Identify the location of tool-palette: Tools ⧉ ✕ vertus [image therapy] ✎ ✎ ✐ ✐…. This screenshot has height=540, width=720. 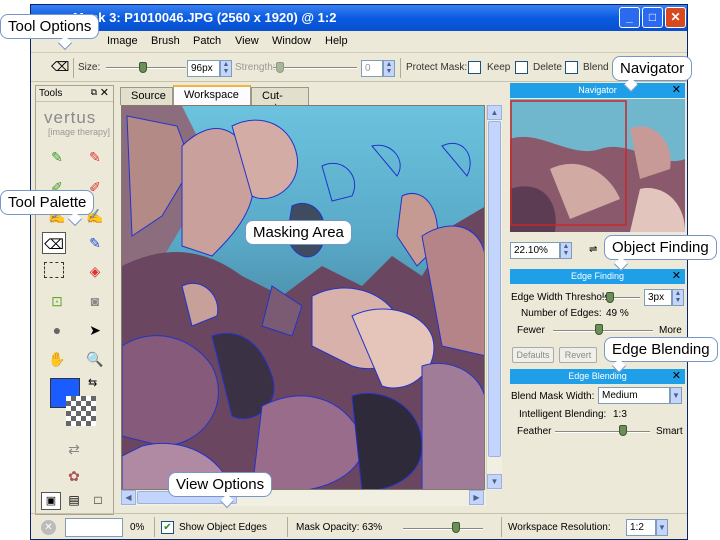
(74, 300).